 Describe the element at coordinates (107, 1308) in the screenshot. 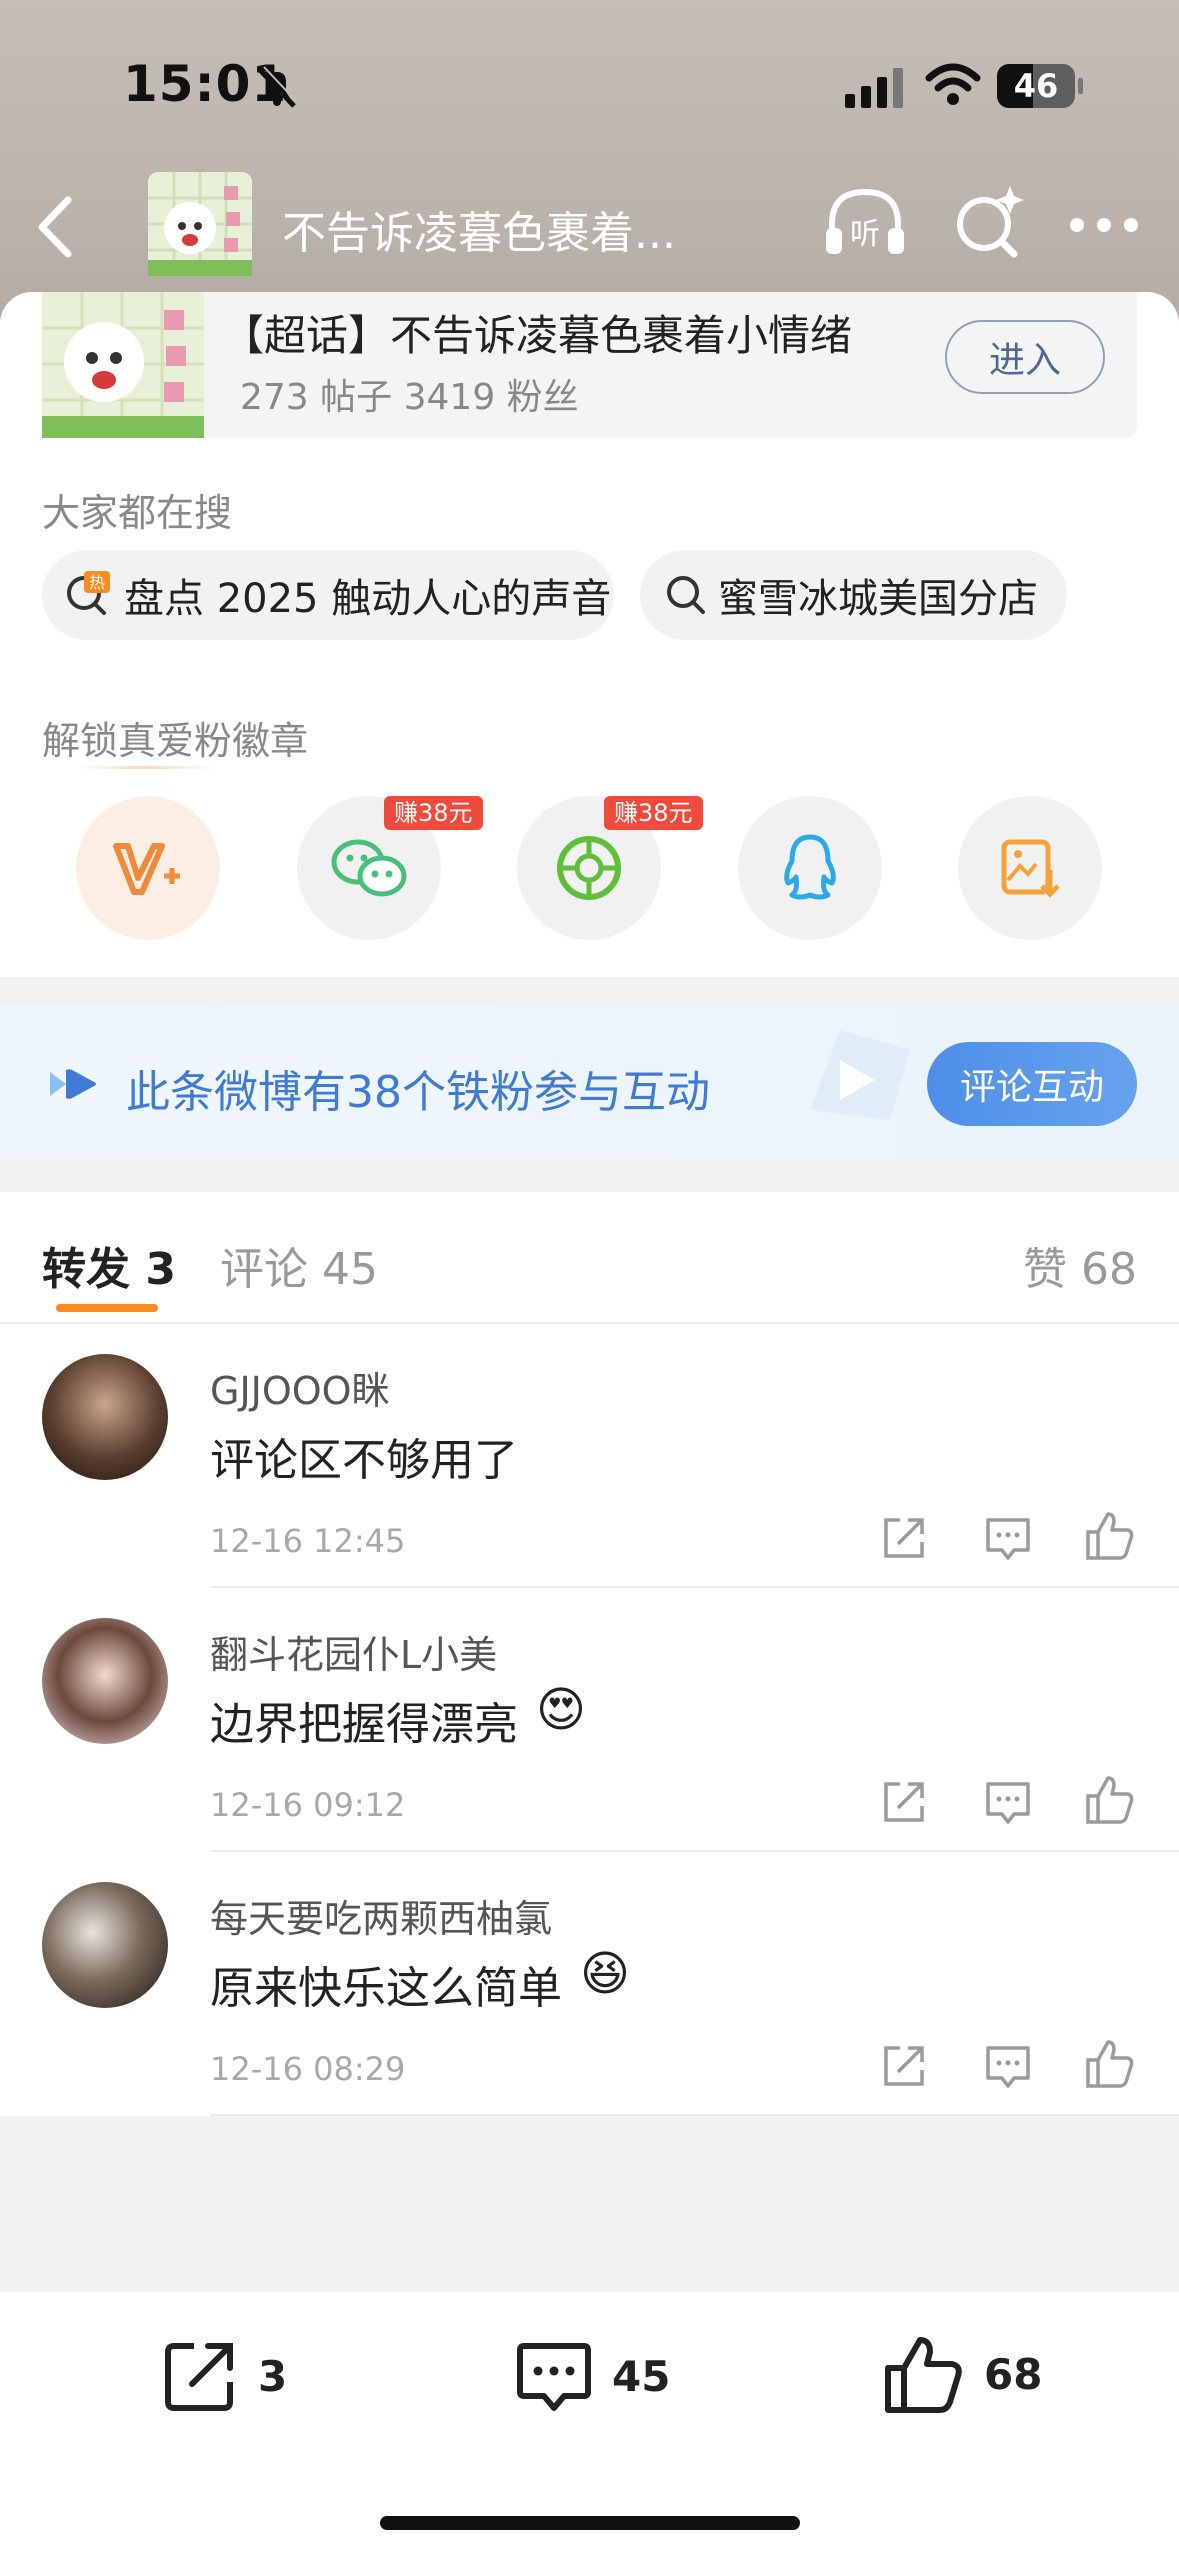

I see `tab-active-indicator` at that location.